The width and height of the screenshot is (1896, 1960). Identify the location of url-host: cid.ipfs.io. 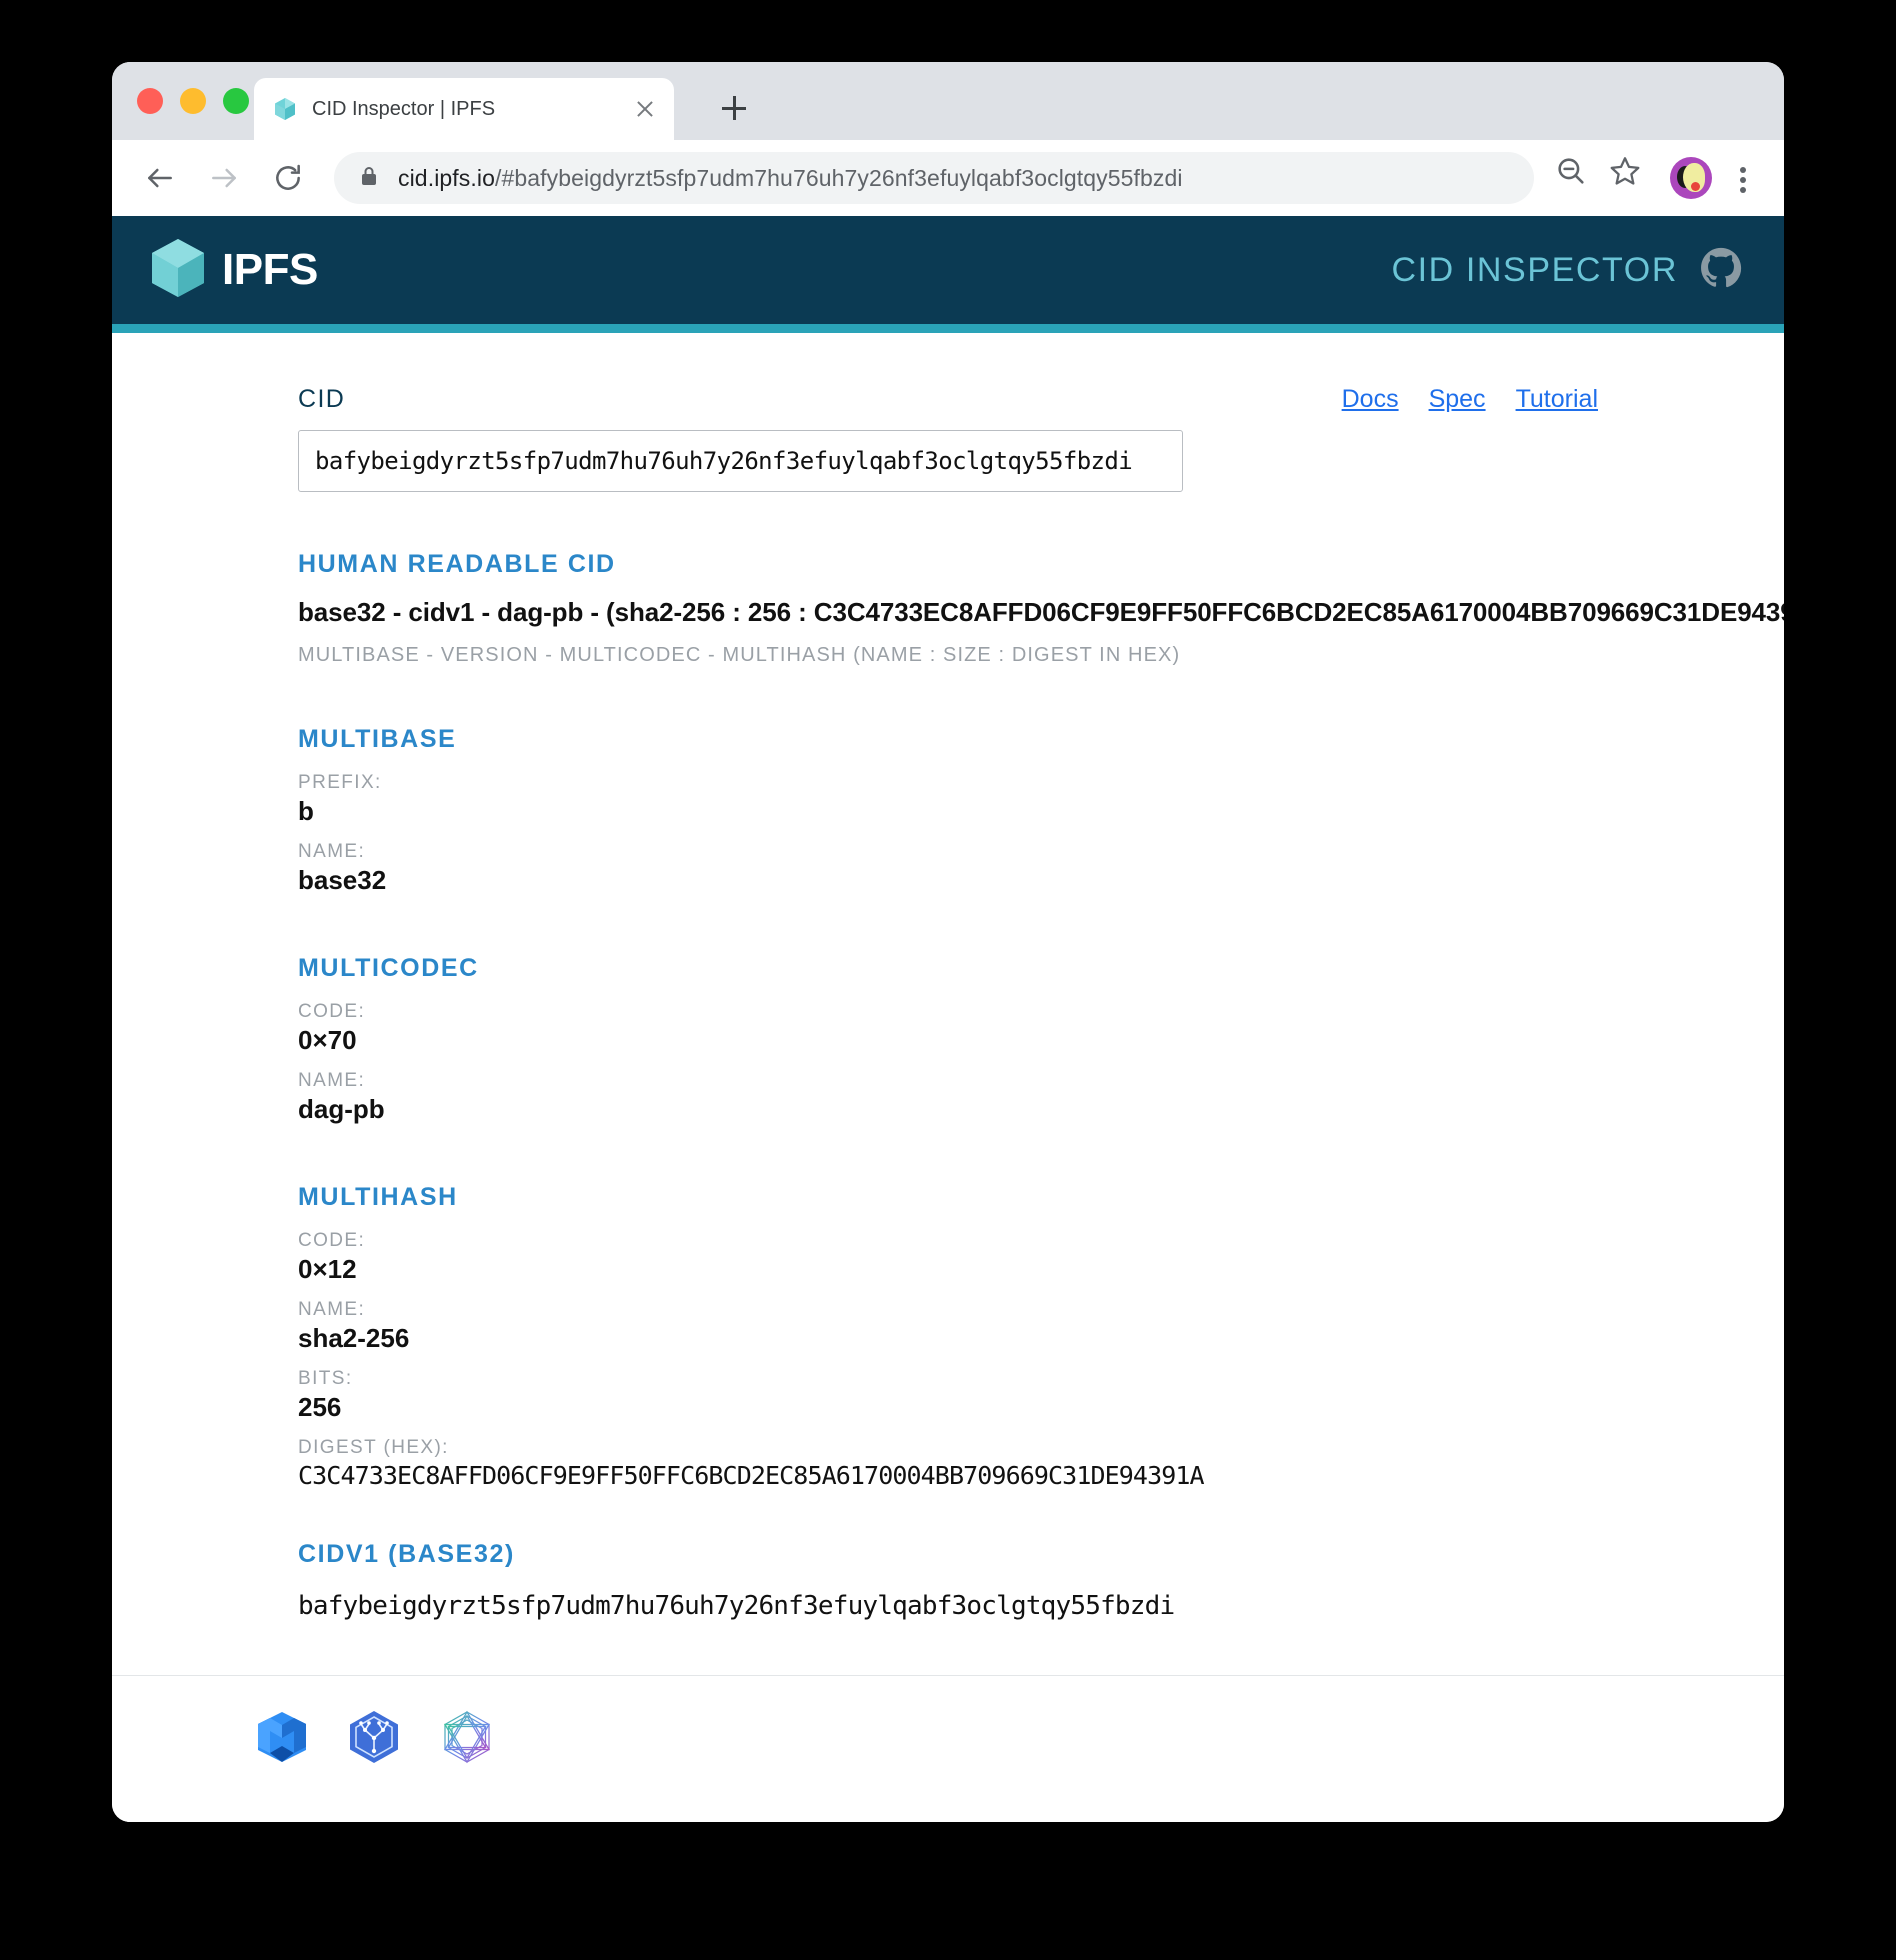
(446, 177).